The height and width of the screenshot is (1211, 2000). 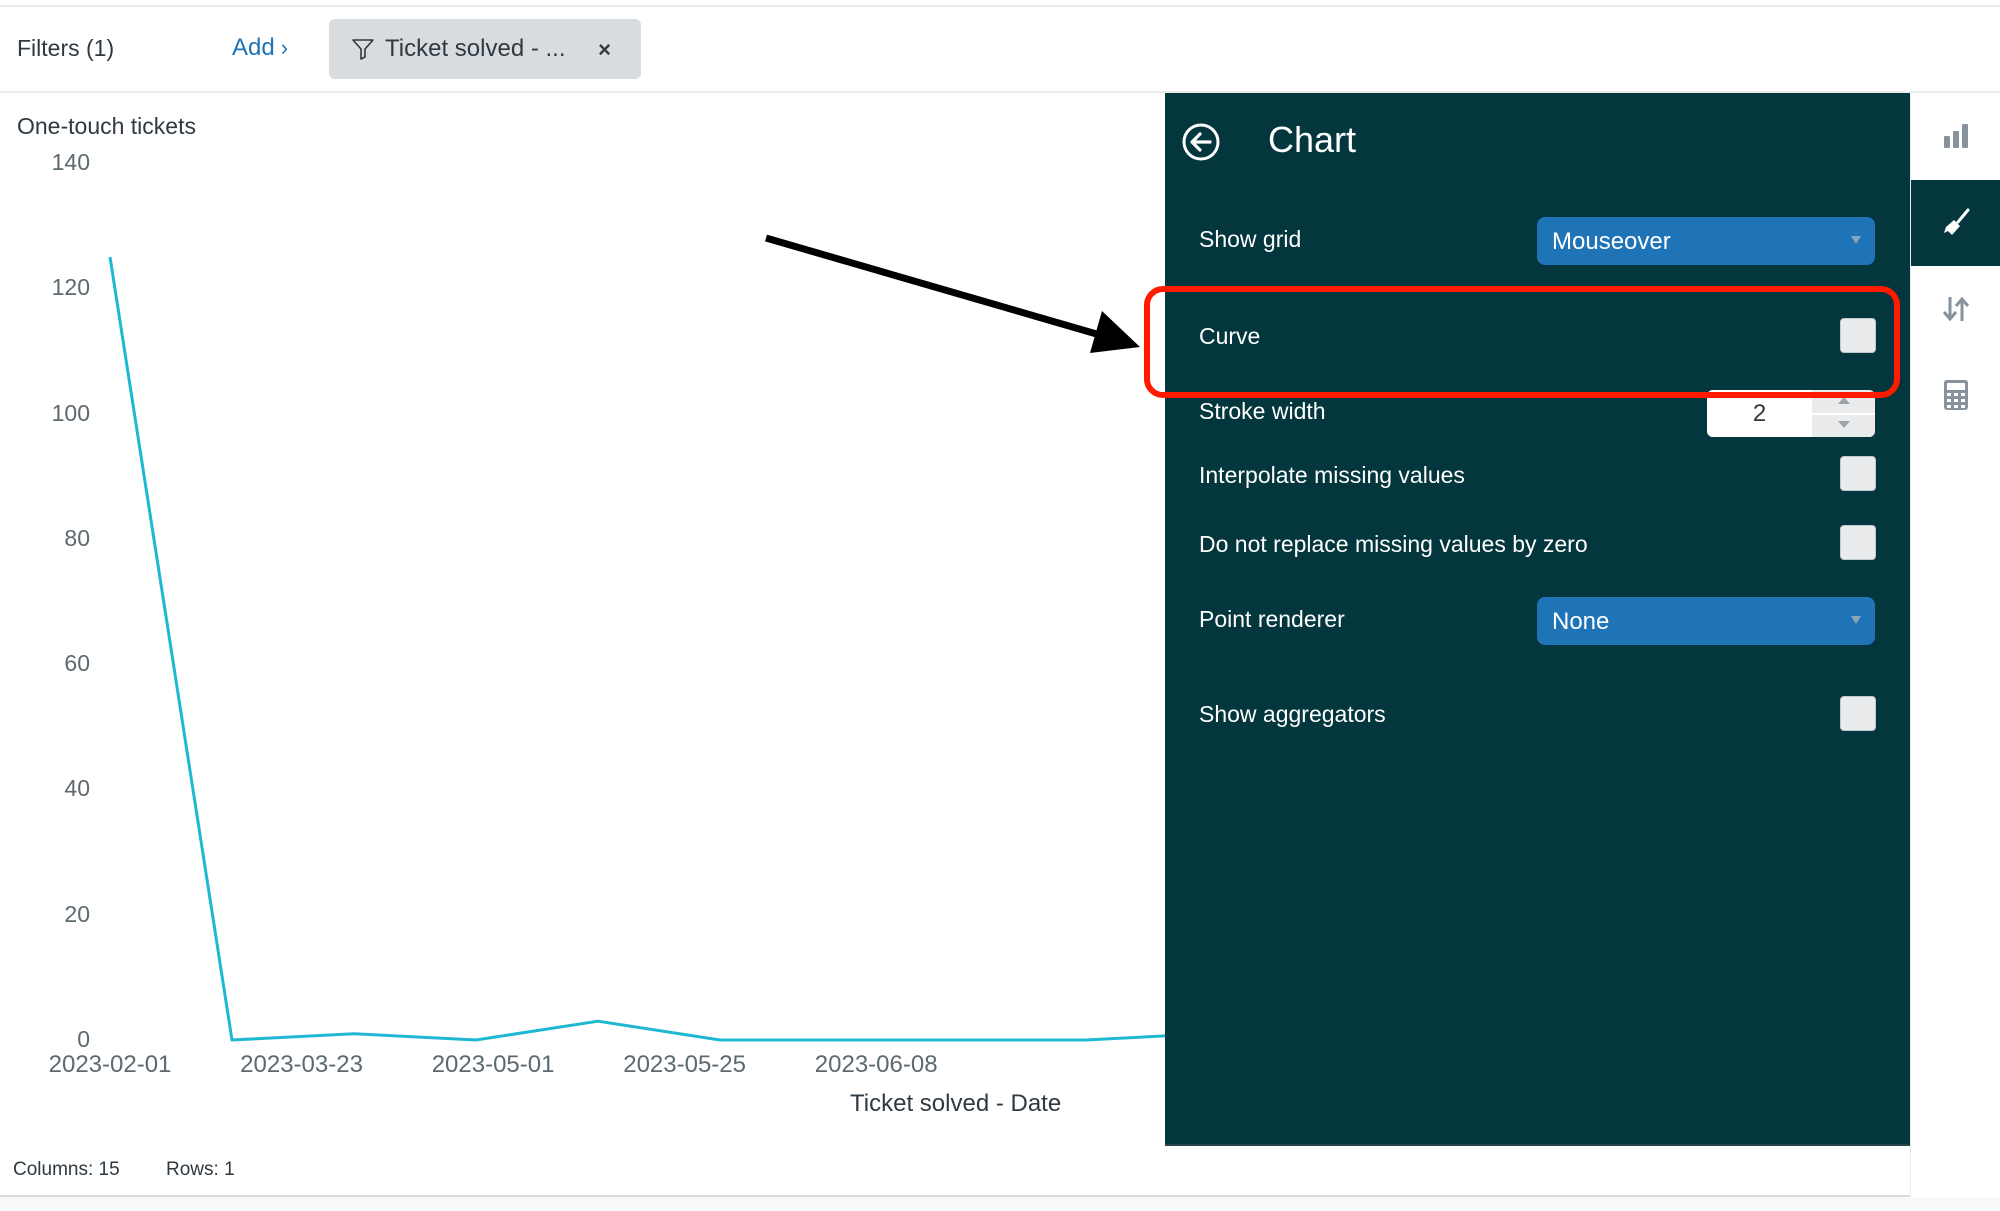 What do you see at coordinates (1955, 645) in the screenshot?
I see `right-sidebar` at bounding box center [1955, 645].